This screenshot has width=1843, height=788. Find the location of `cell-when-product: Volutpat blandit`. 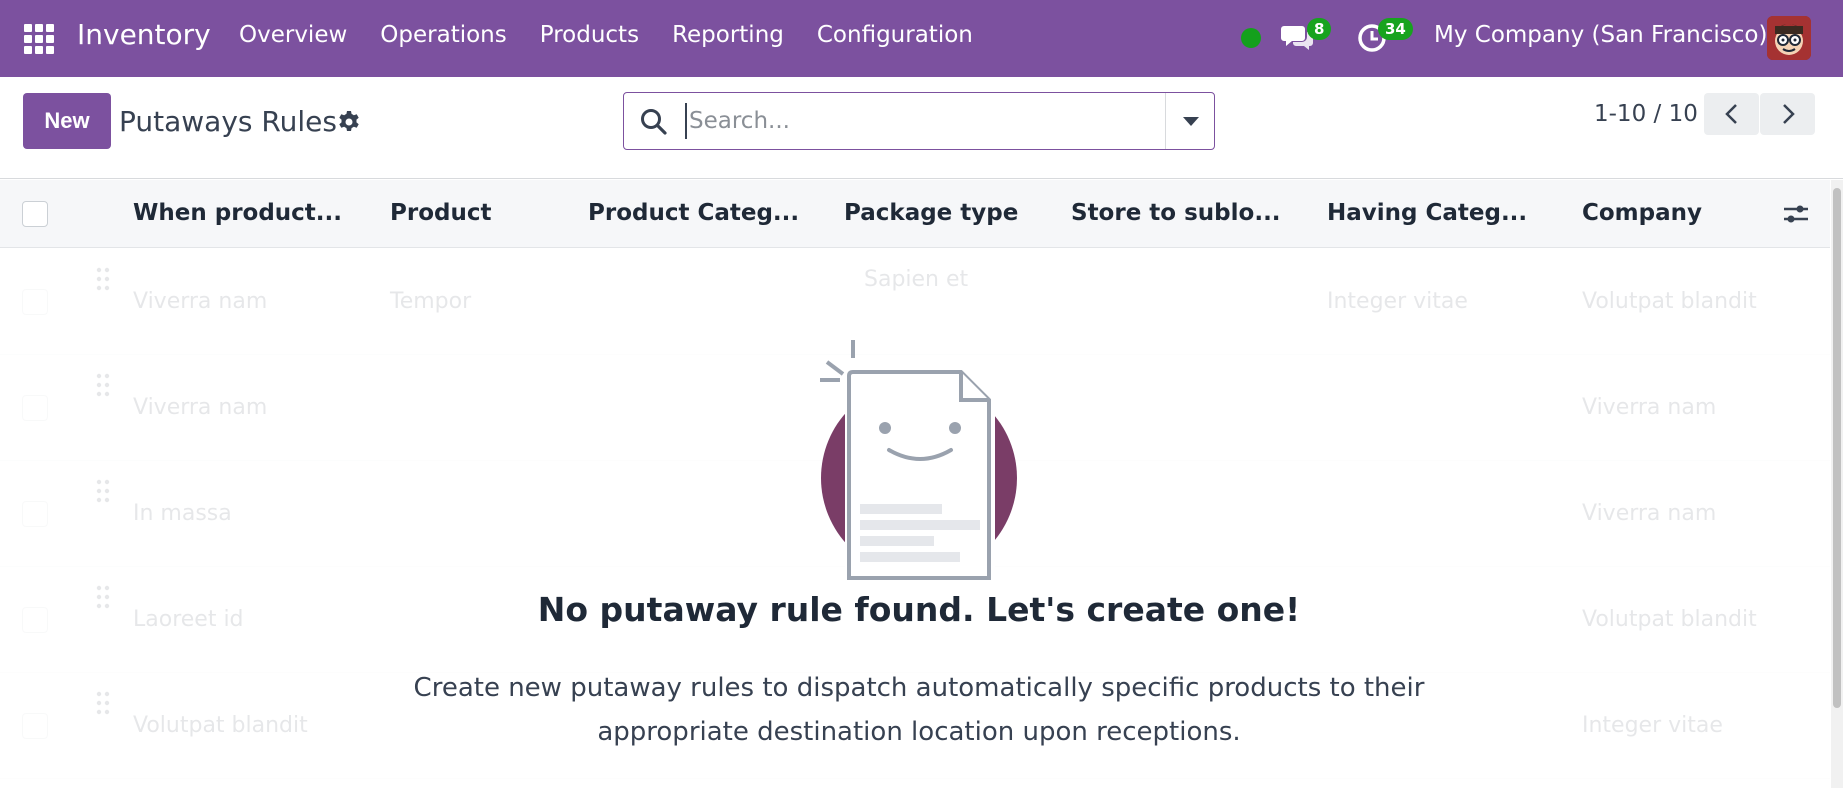

cell-when-product: Volutpat blandit is located at coordinates (220, 725).